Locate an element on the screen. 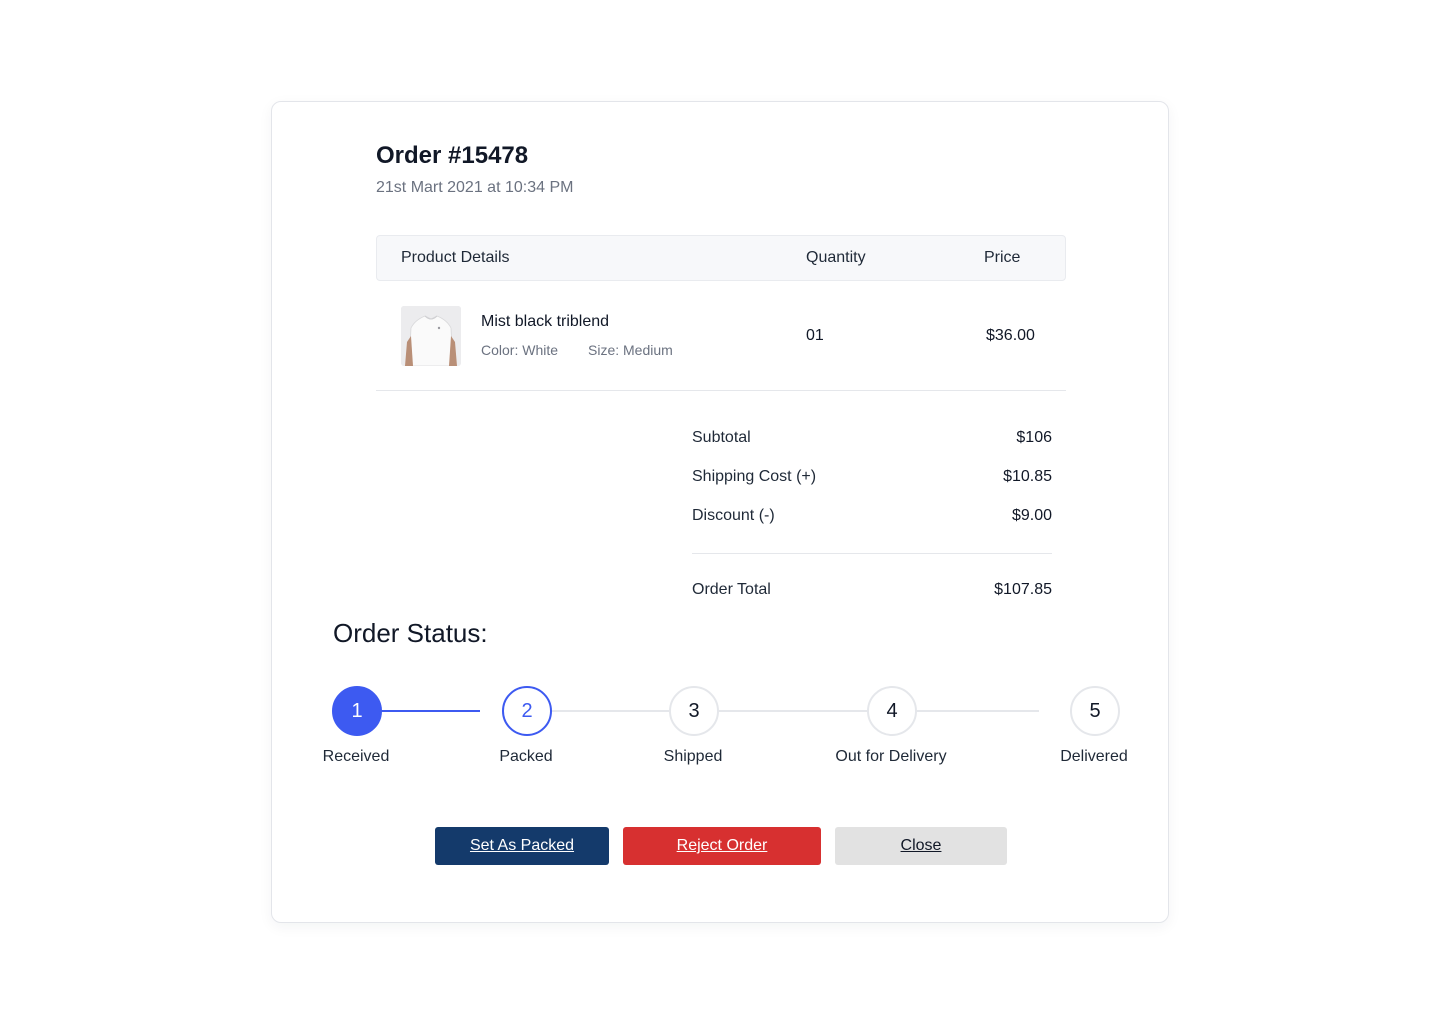 The height and width of the screenshot is (1024, 1440). close-button: Close is located at coordinates (921, 846).